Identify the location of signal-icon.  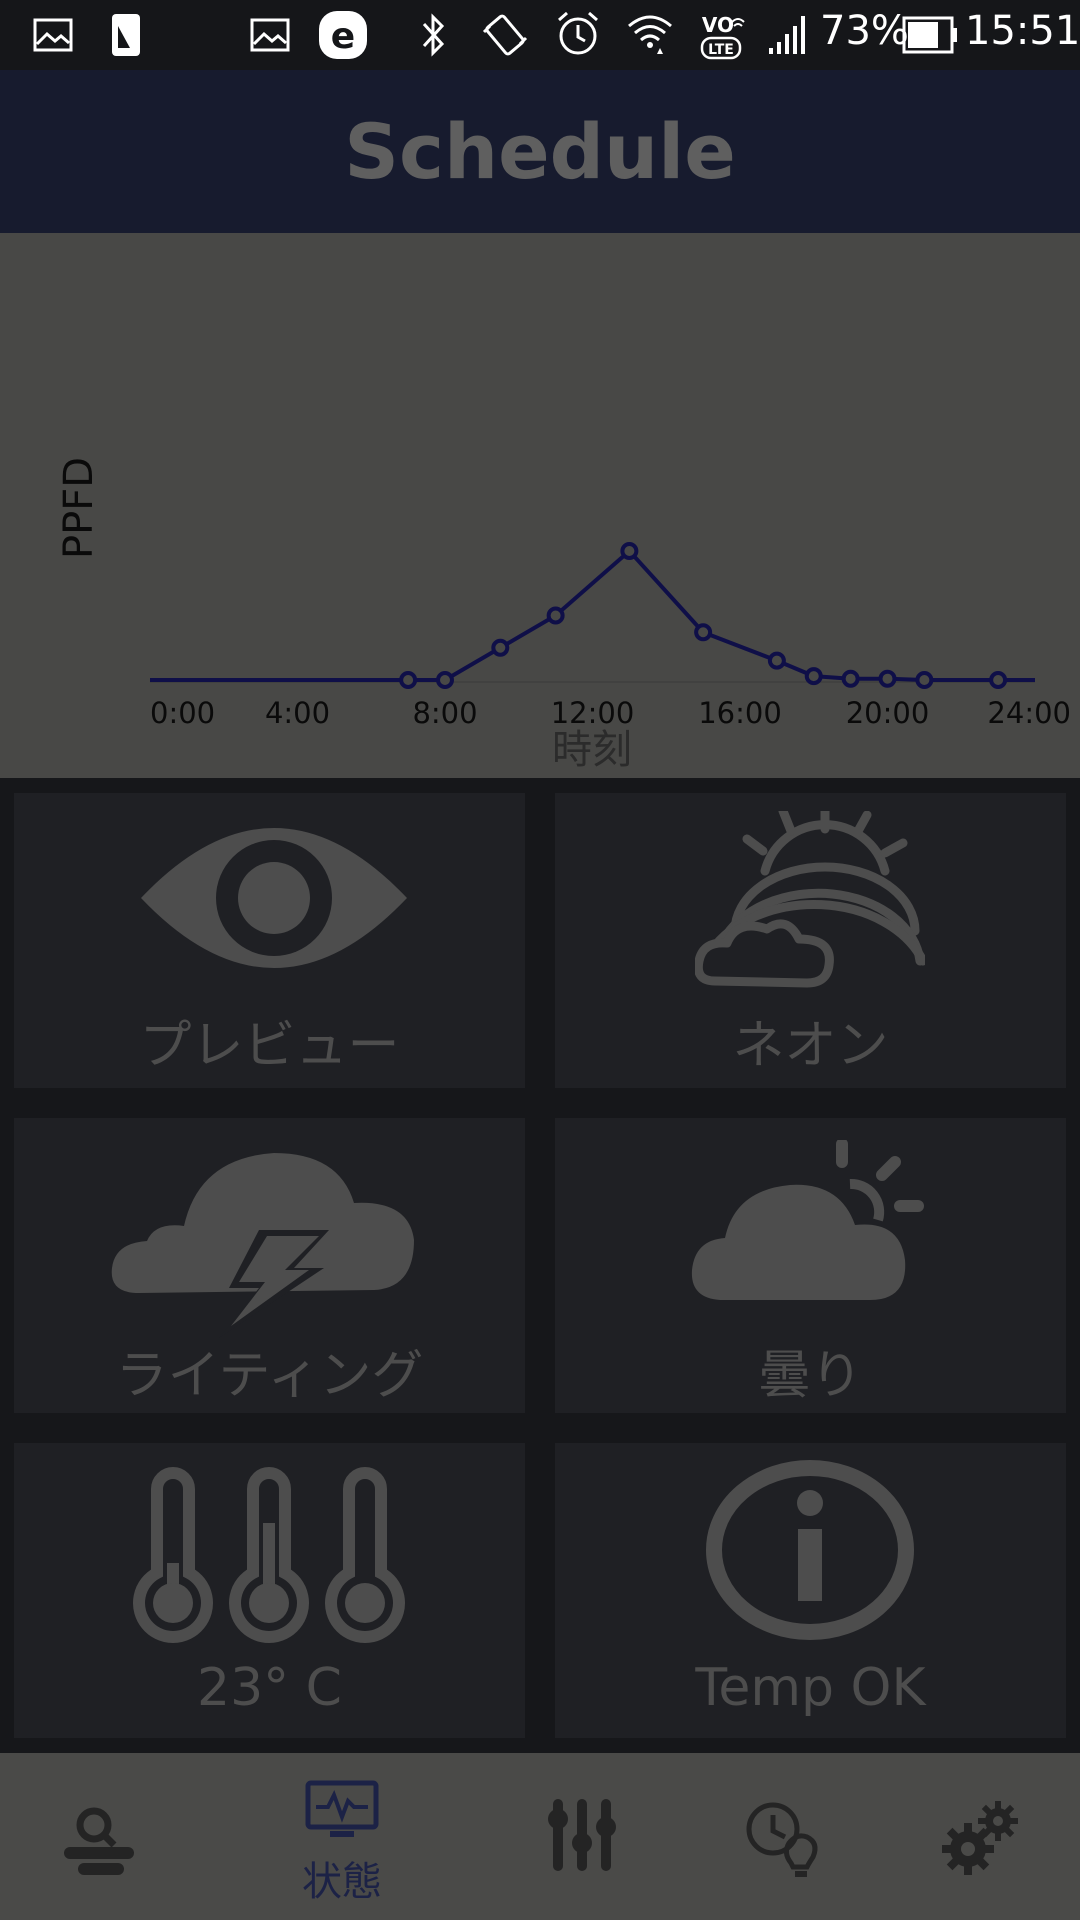
(787, 35).